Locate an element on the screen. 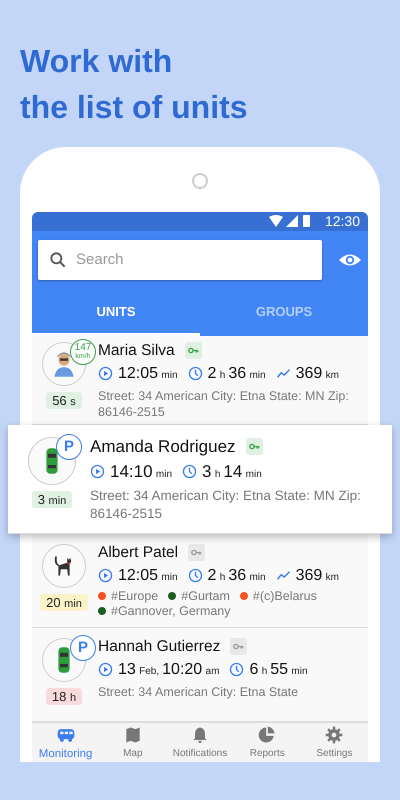 The image size is (400, 800). age-badge: 3 min is located at coordinates (52, 499).